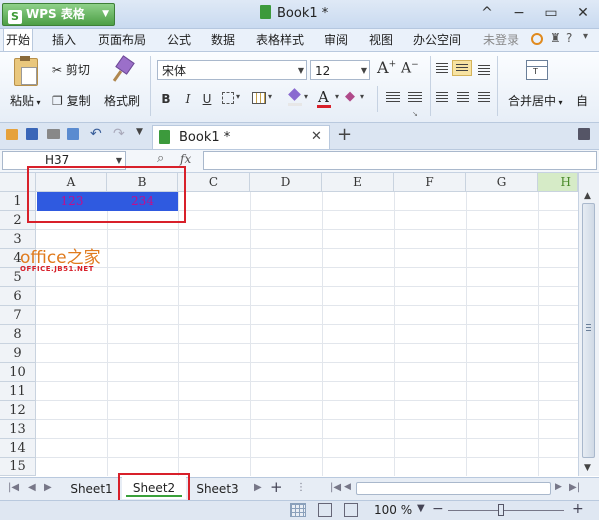 The height and width of the screenshot is (520, 599). I want to click on outdent-icon, so click(415, 98).